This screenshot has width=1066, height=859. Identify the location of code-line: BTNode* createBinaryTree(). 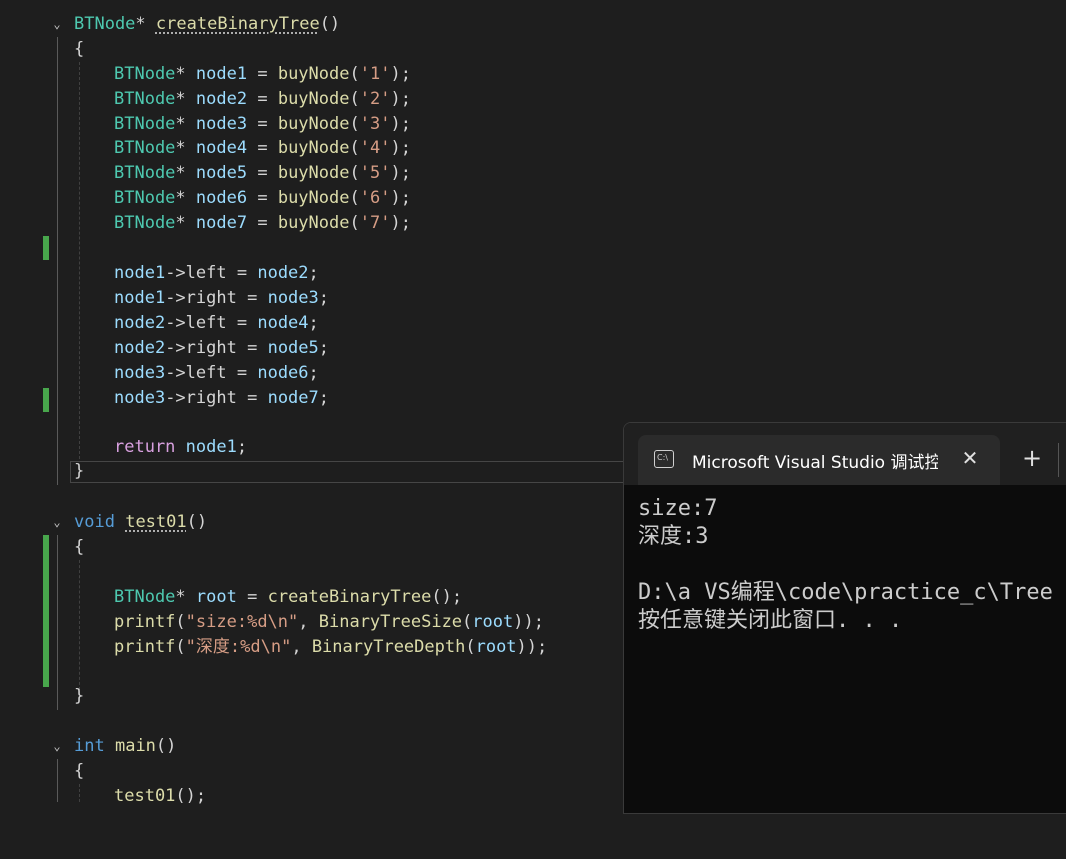
(170, 24).